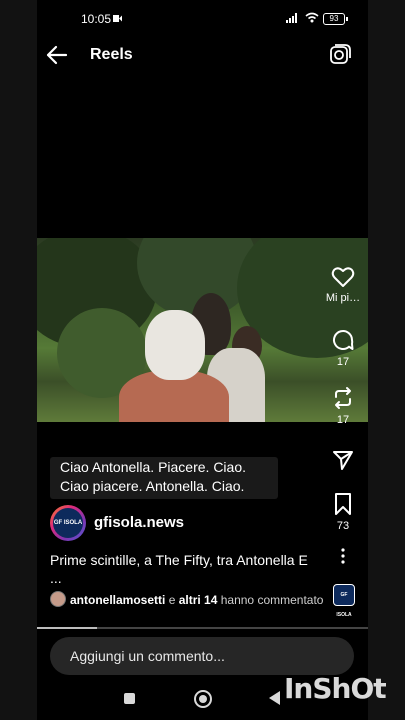 The image size is (405, 720). I want to click on commenter-name: antonellamosetti, so click(118, 600).